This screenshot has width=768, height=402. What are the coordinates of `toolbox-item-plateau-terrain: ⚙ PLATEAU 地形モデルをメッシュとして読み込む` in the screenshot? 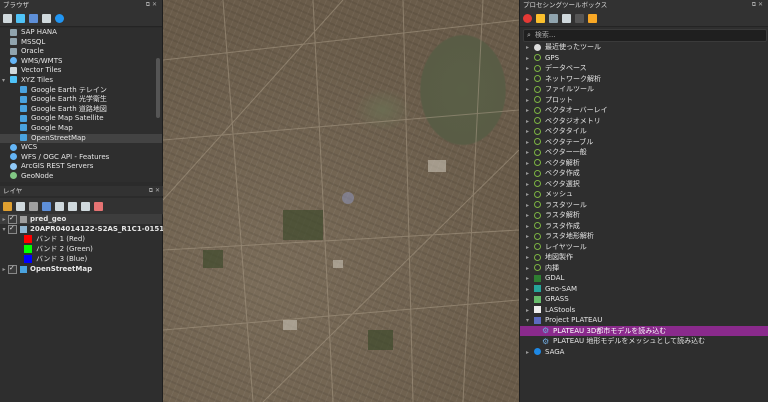 It's located at (644, 341).